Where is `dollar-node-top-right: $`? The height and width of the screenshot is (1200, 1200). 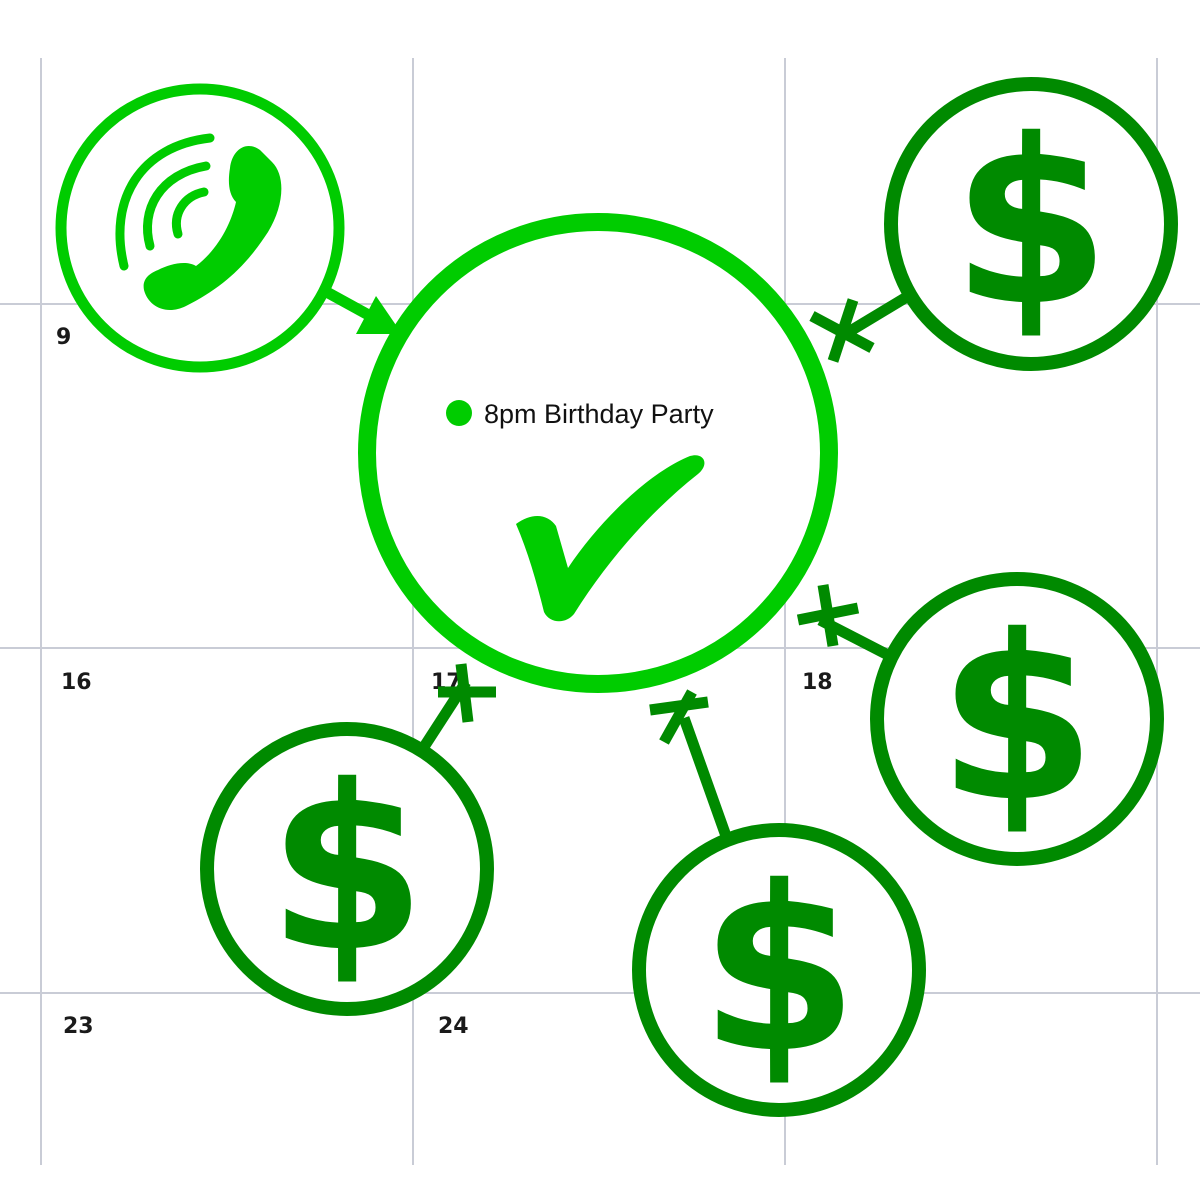 dollar-node-top-right: $ is located at coordinates (1031, 224).